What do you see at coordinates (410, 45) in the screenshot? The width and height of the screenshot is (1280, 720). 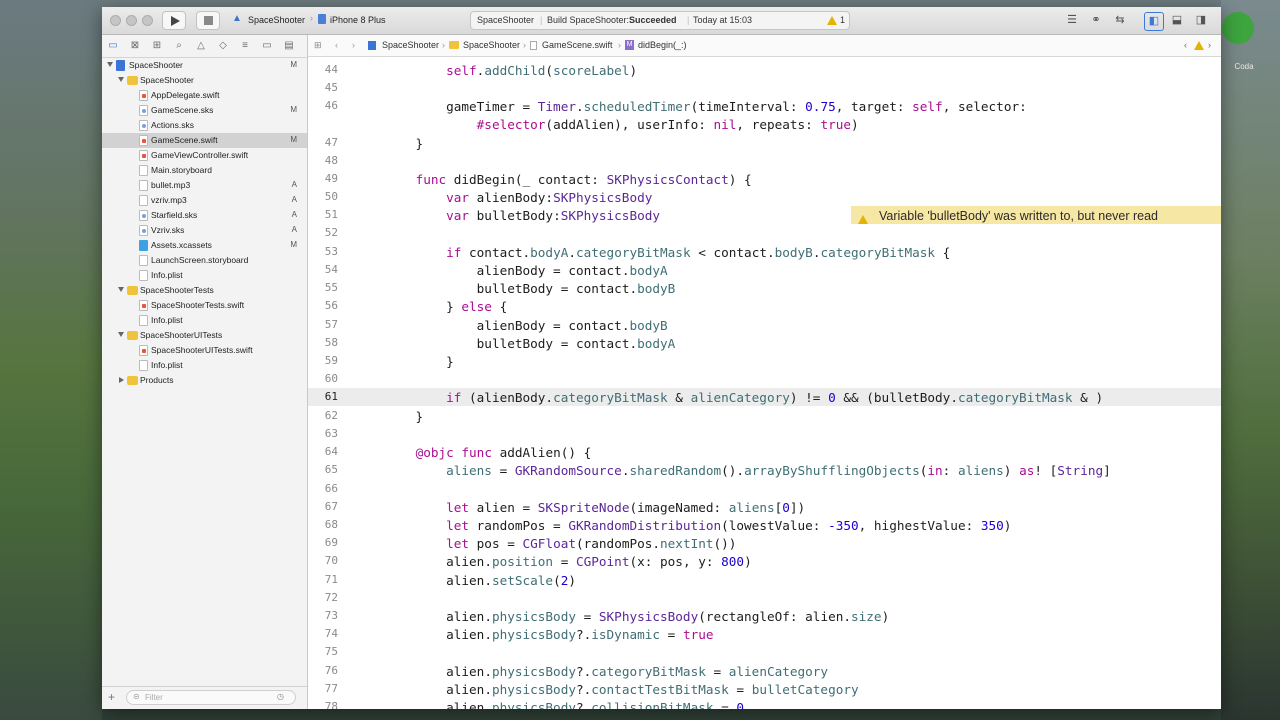 I see `breadcrumb-project: SpaceShooter` at bounding box center [410, 45].